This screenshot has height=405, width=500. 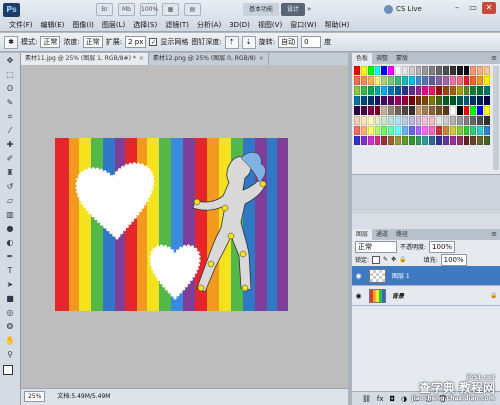 I want to click on hand-tool-icon: ✋, so click(x=10, y=341).